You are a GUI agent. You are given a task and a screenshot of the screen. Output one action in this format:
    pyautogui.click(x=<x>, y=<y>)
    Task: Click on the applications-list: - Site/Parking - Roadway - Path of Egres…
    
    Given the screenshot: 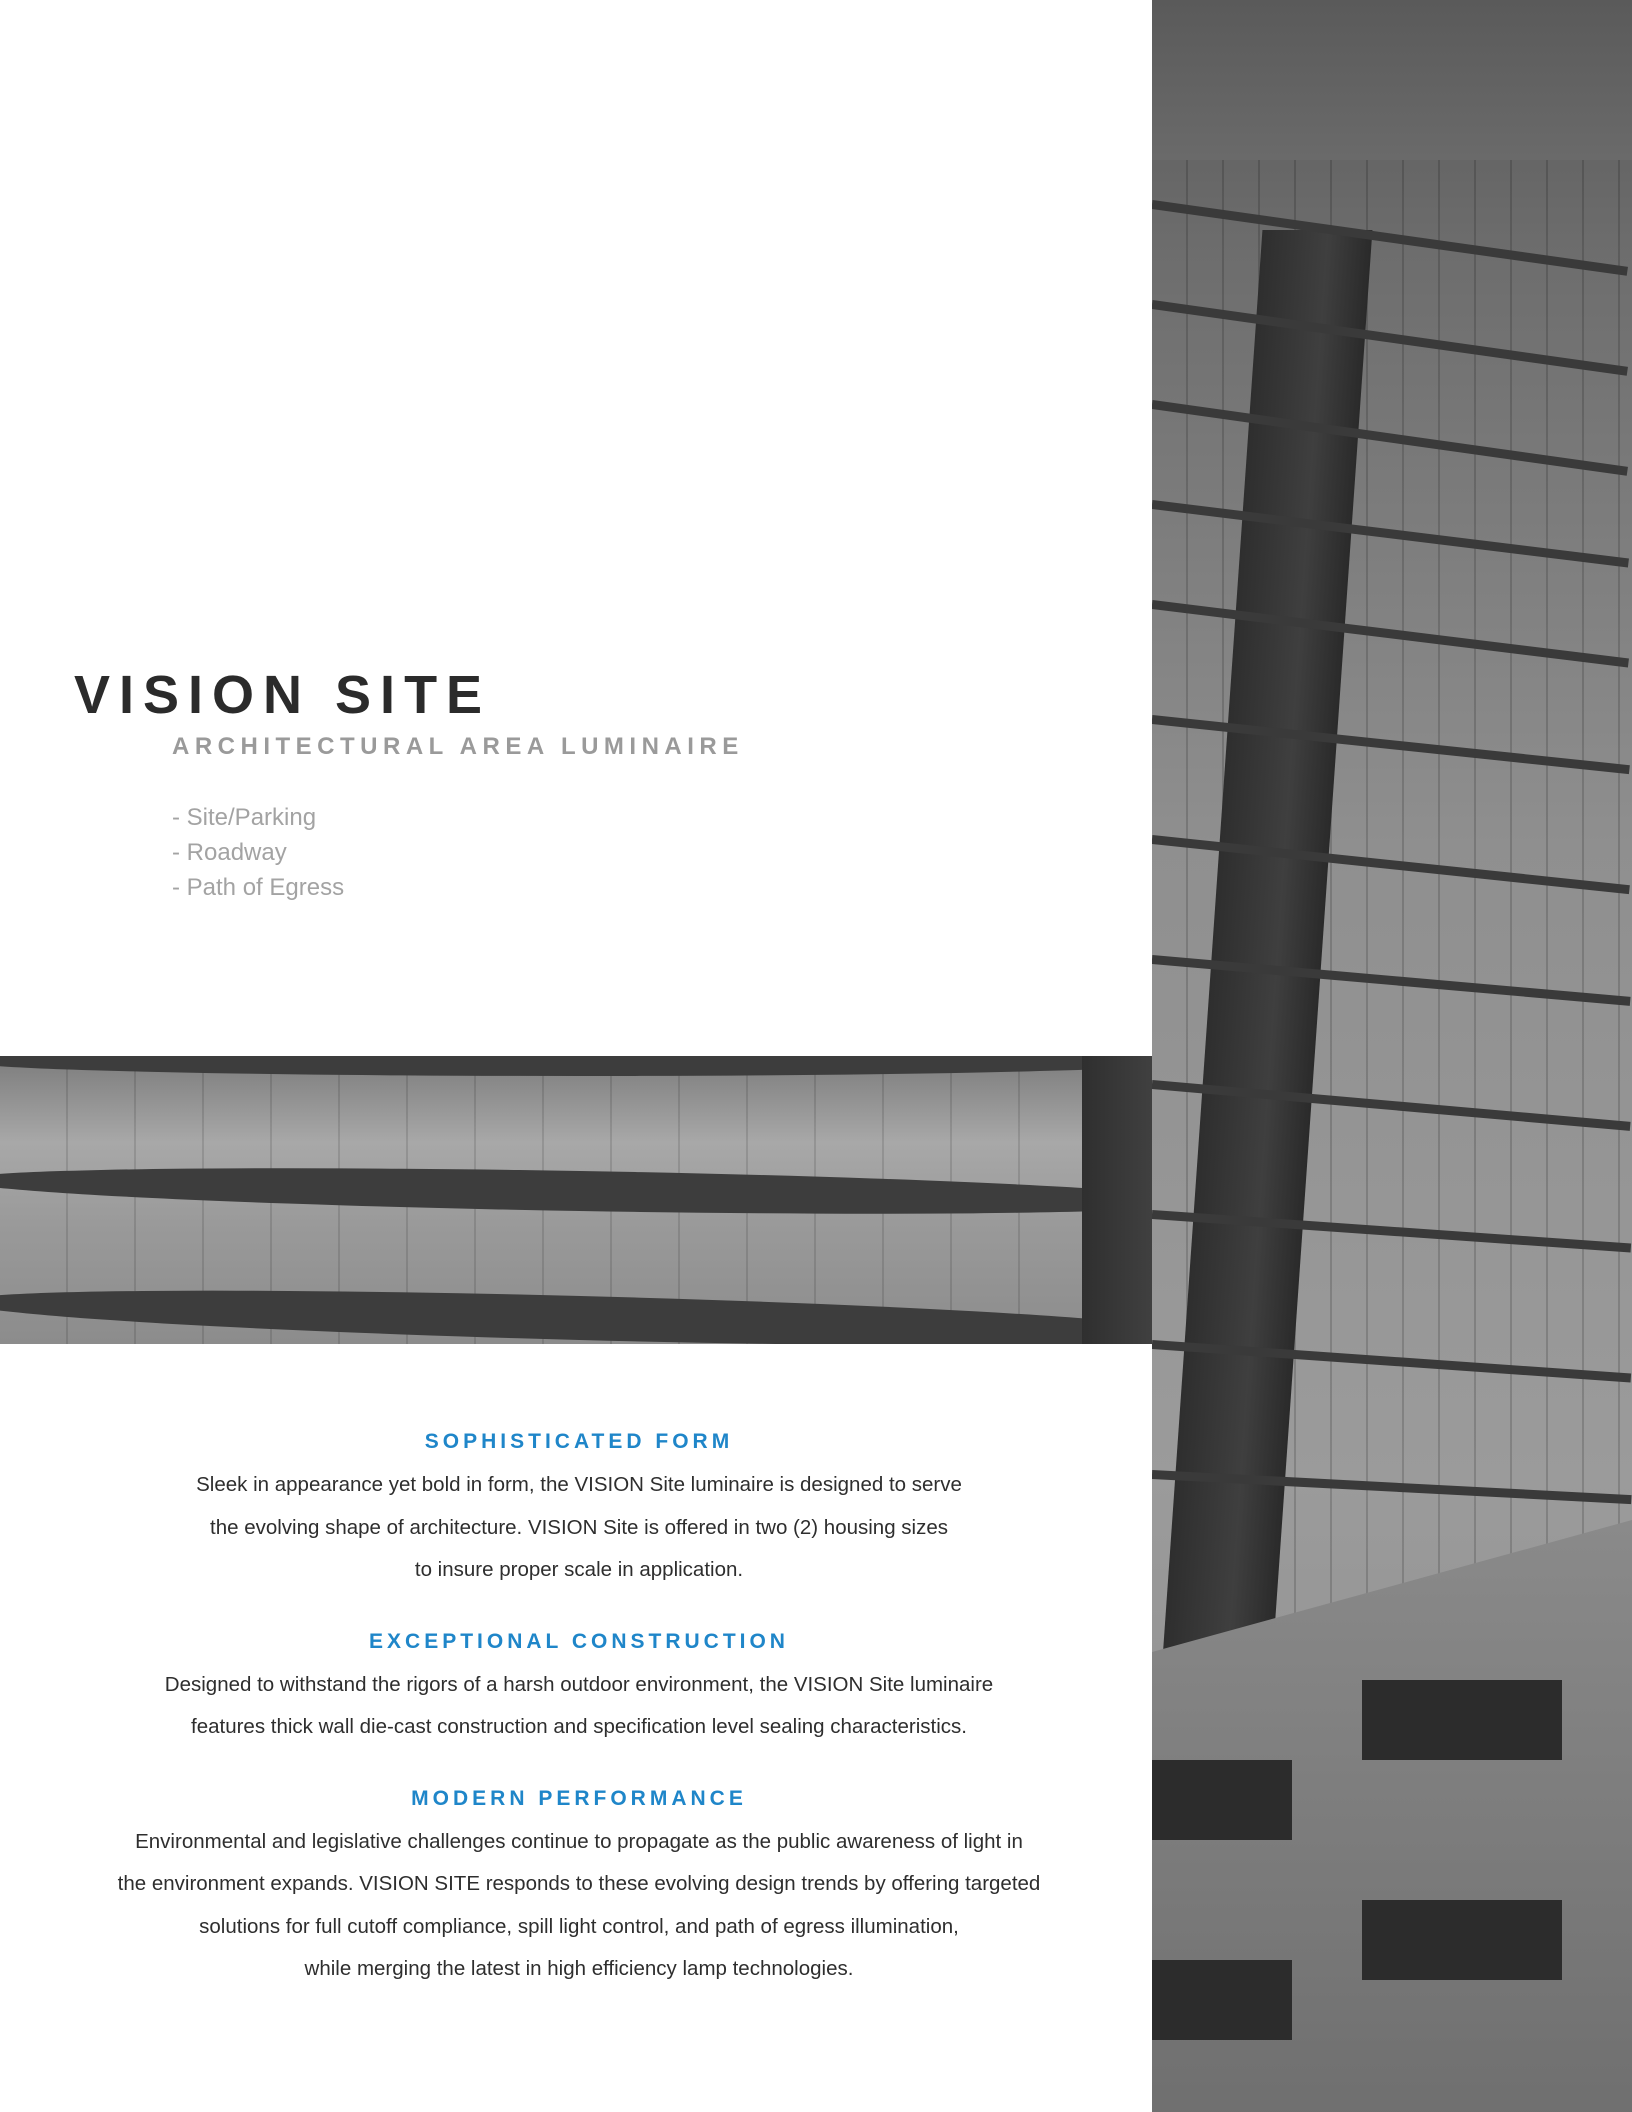 What is the action you would take?
    pyautogui.click(x=258, y=852)
    